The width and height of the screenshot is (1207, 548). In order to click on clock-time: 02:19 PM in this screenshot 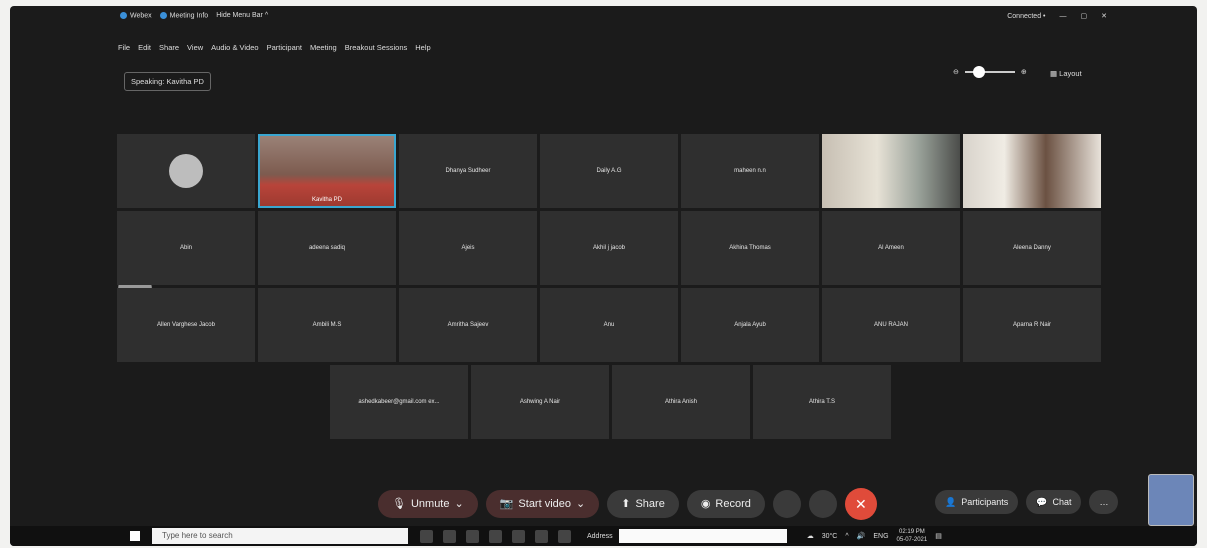, I will do `click(912, 532)`.